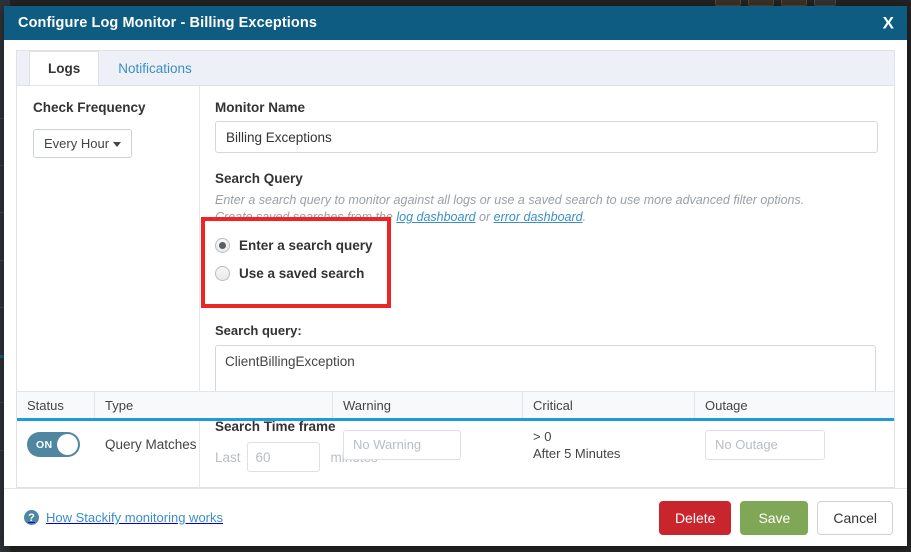 The height and width of the screenshot is (552, 911). Describe the element at coordinates (435, 217) in the screenshot. I see `log-dashboard-link: log dashboard` at that location.